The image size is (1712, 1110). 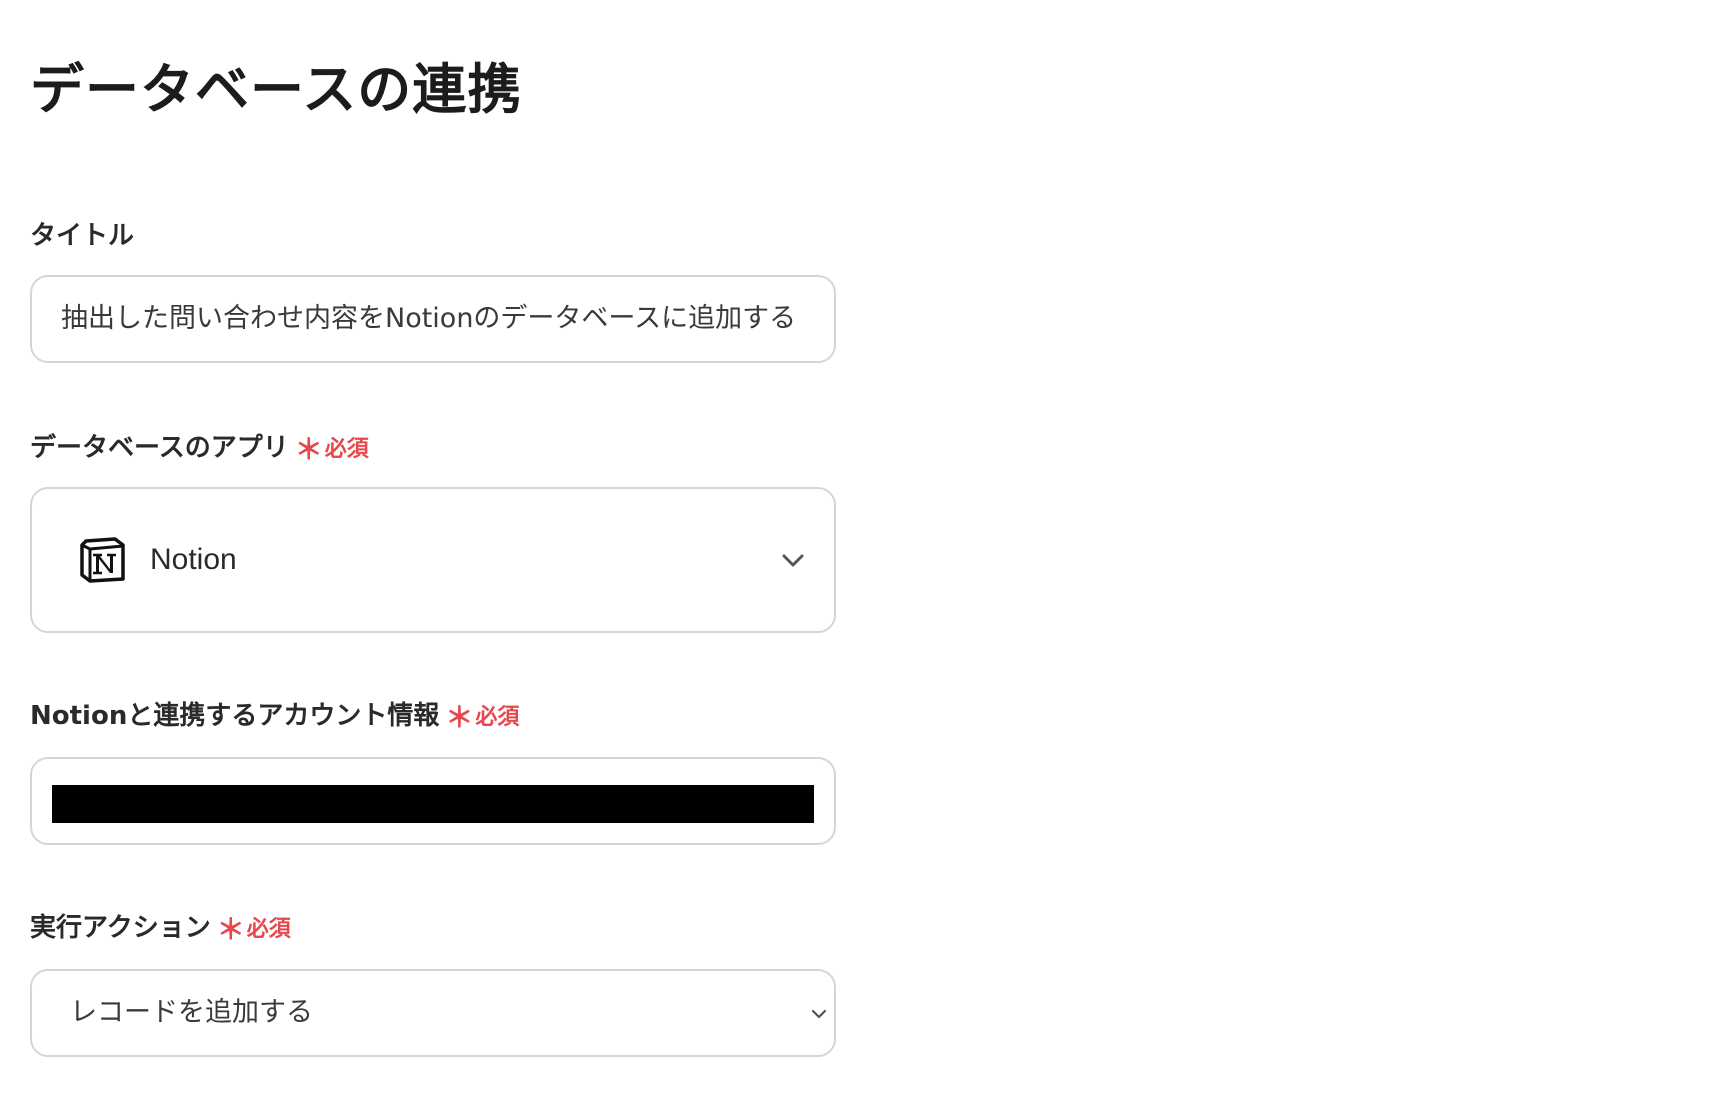 What do you see at coordinates (102, 560) in the screenshot?
I see `notion-logo-icon` at bounding box center [102, 560].